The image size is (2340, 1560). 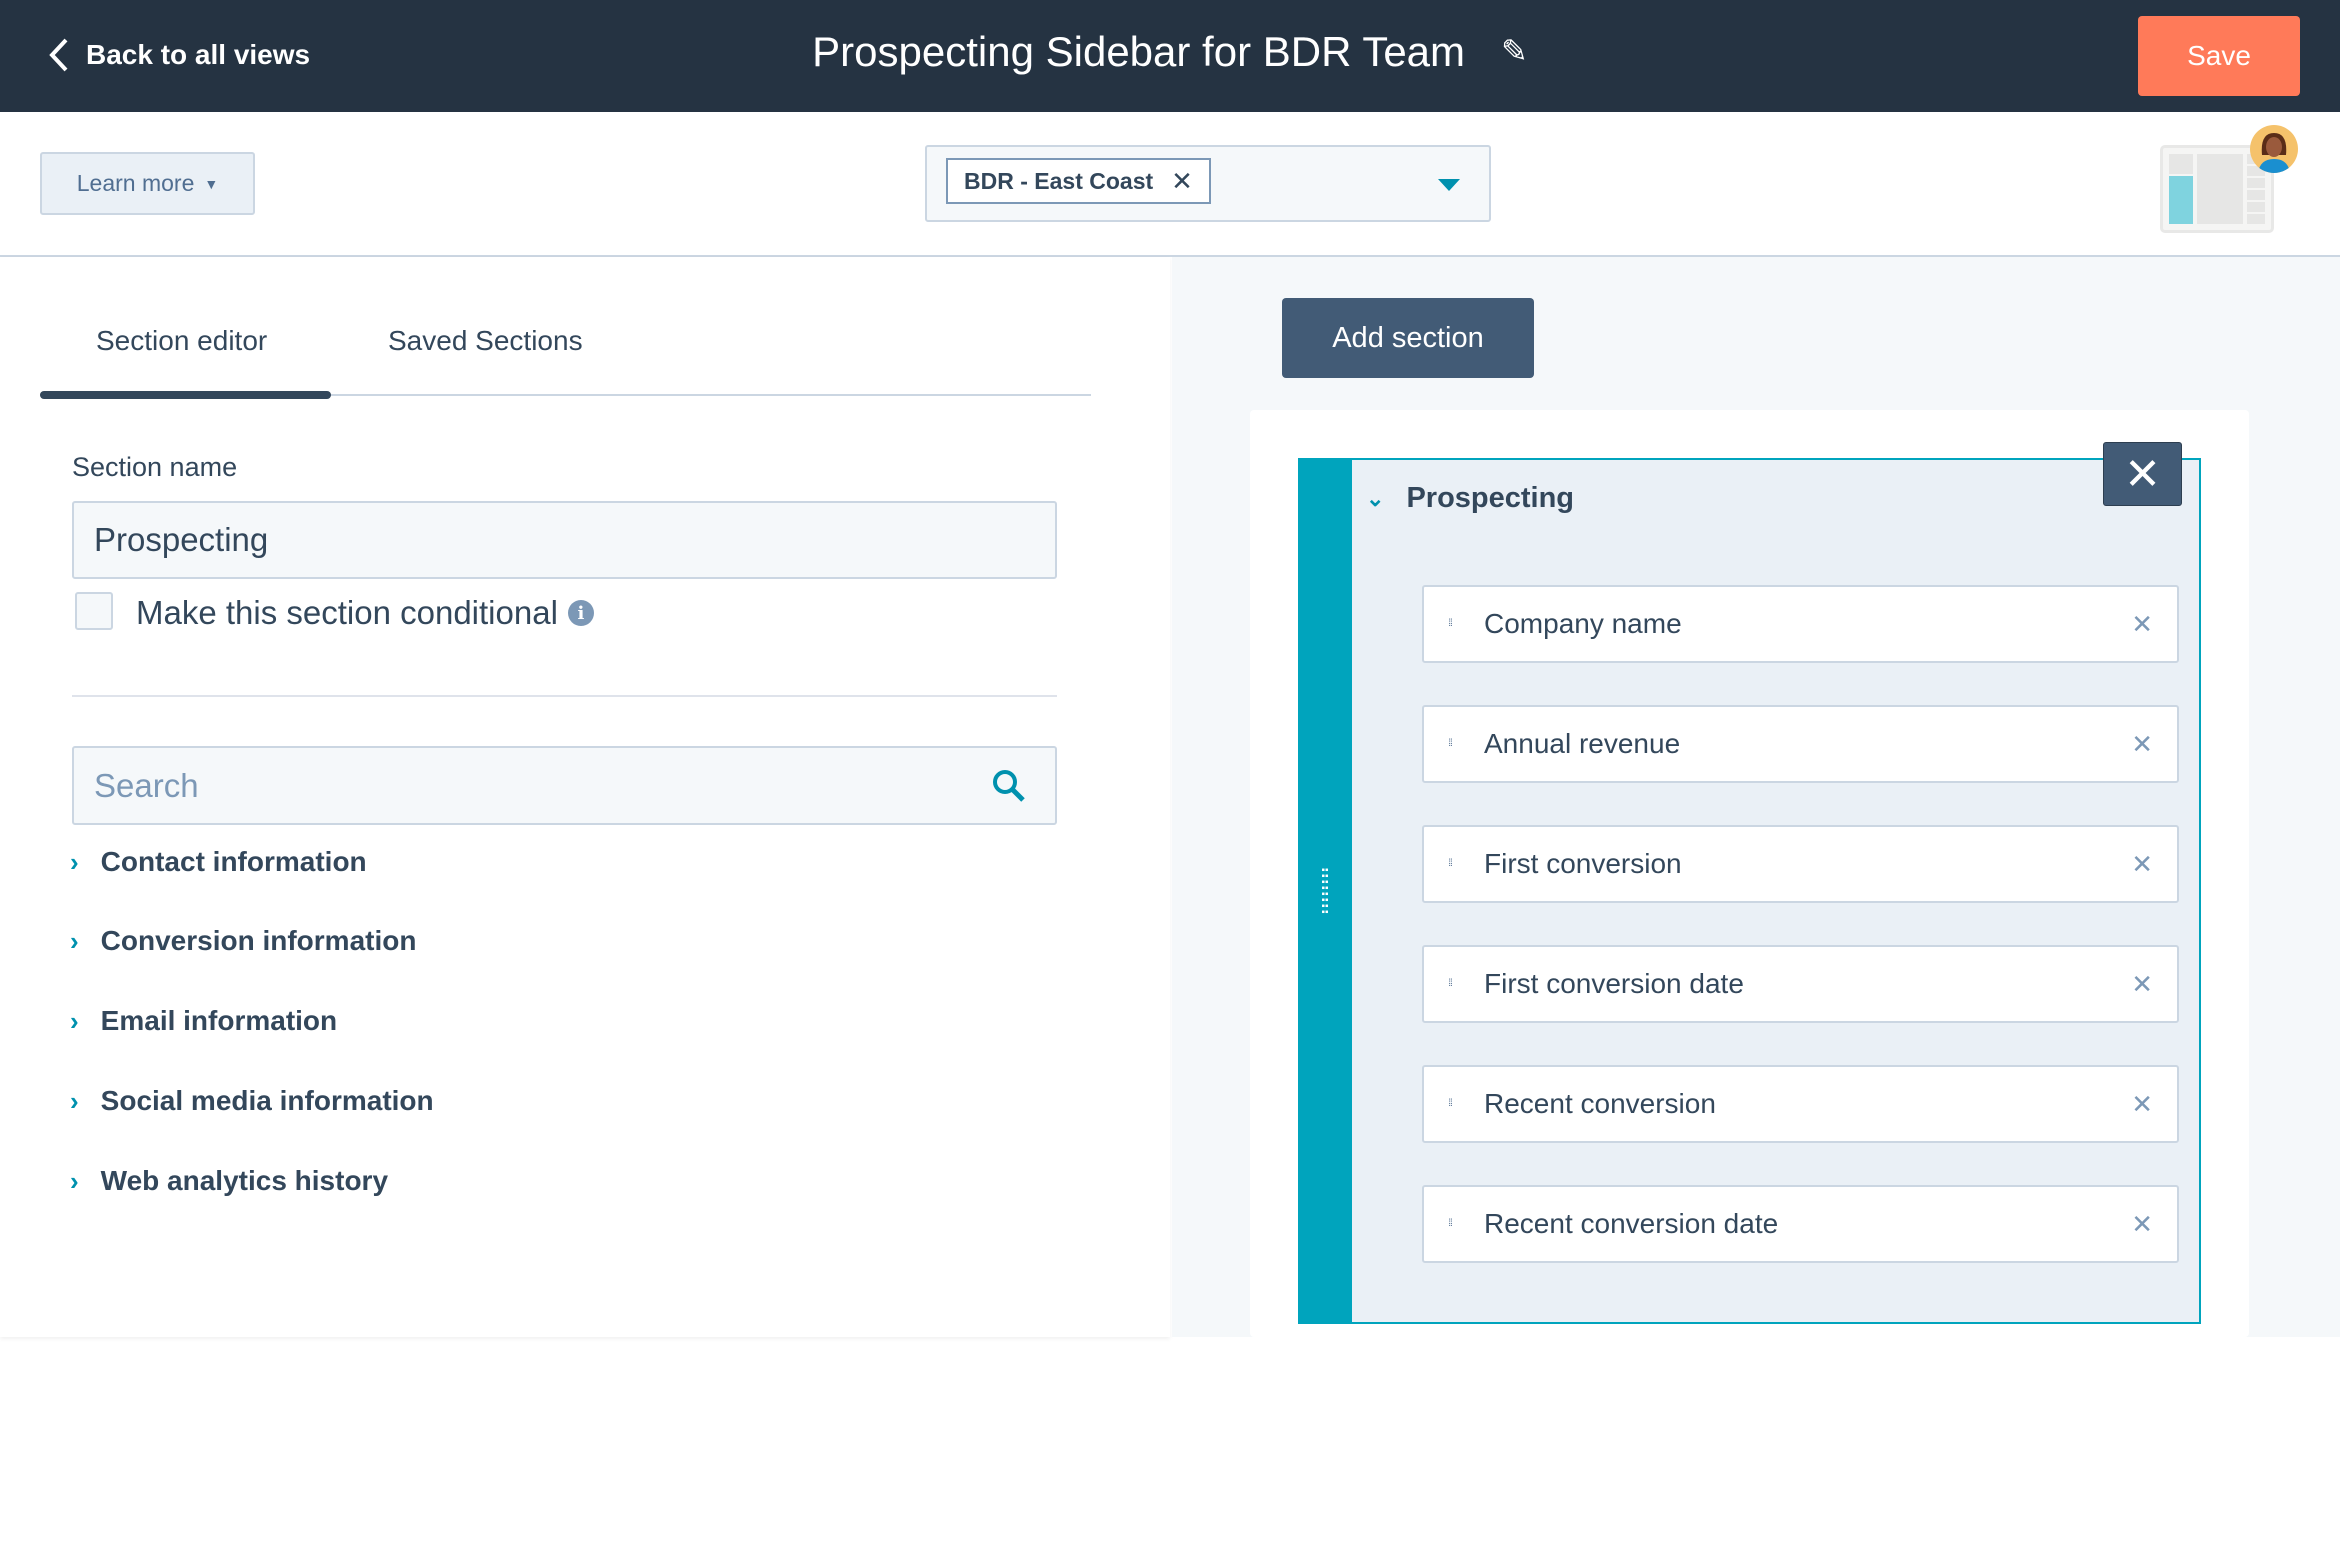 I want to click on pencil-icon: ✎, so click(x=1514, y=51).